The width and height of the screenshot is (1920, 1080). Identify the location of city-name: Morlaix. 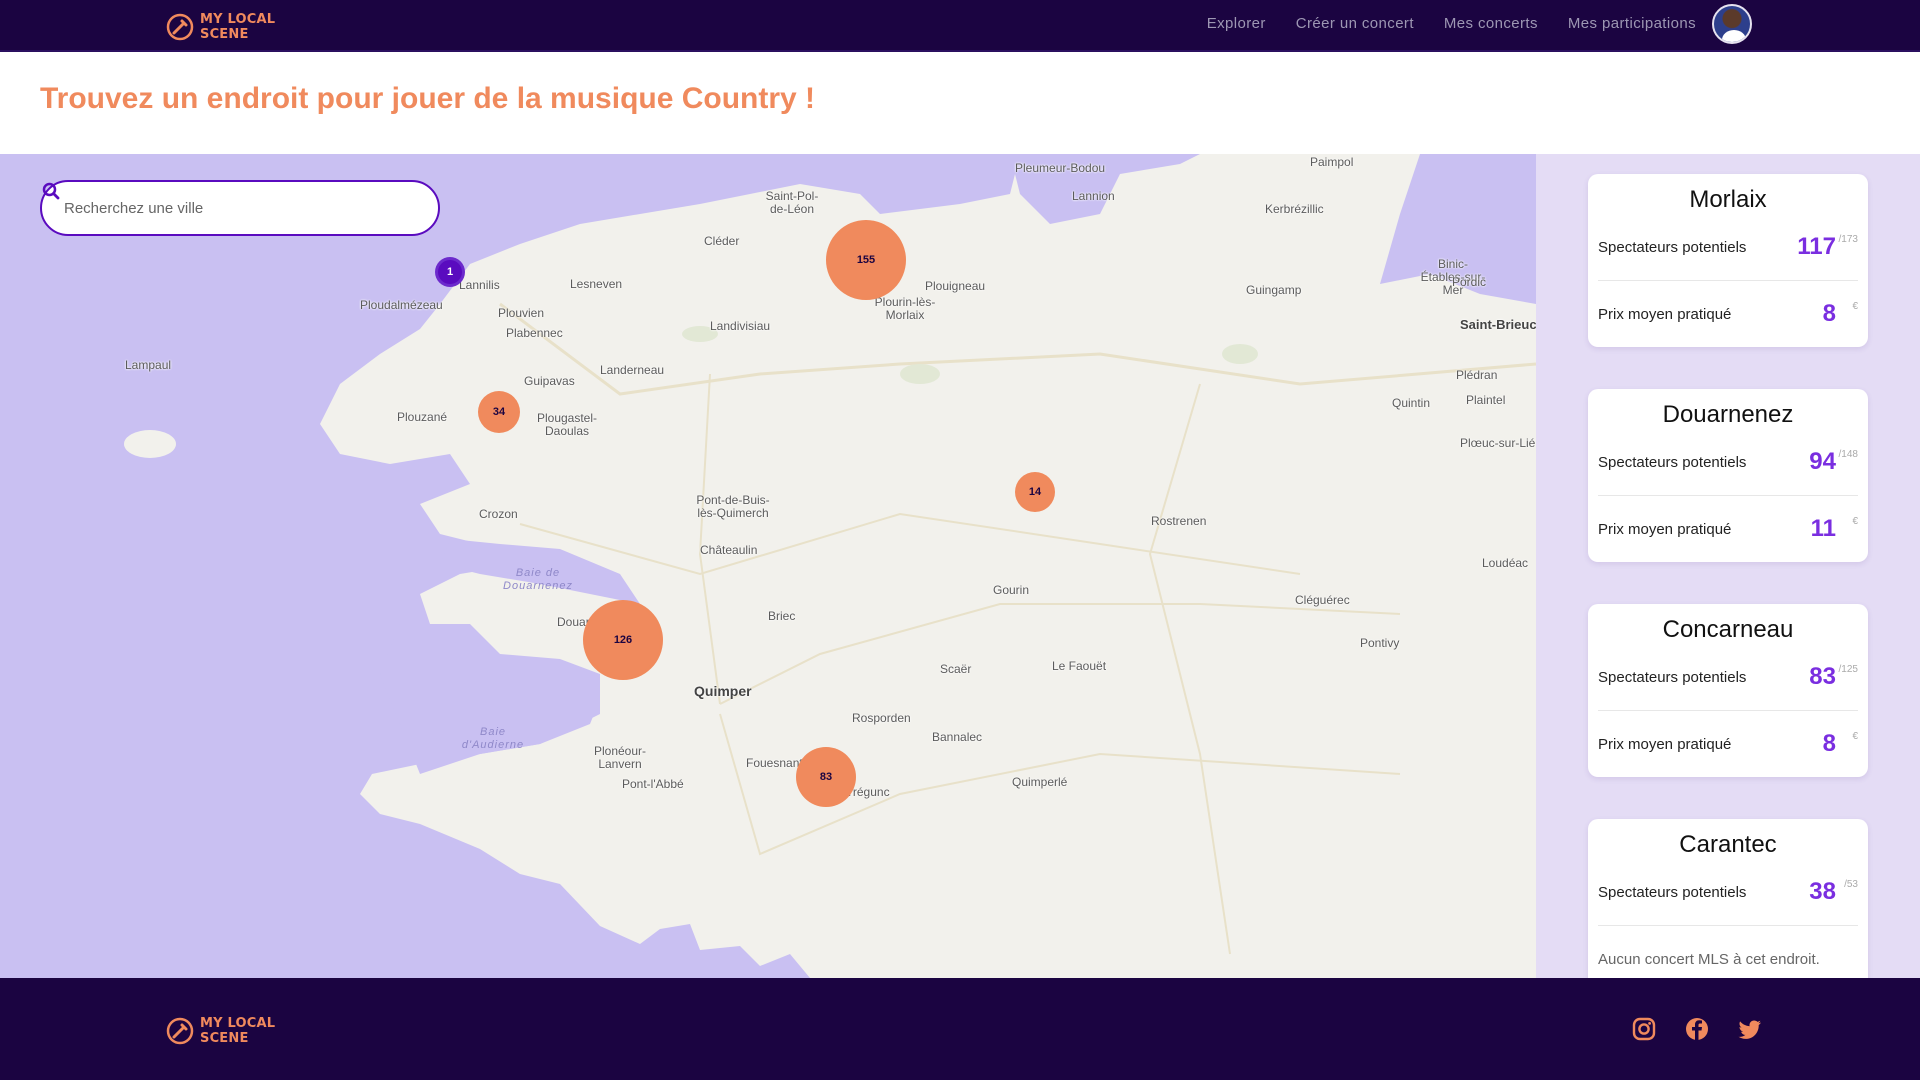
(1728, 199).